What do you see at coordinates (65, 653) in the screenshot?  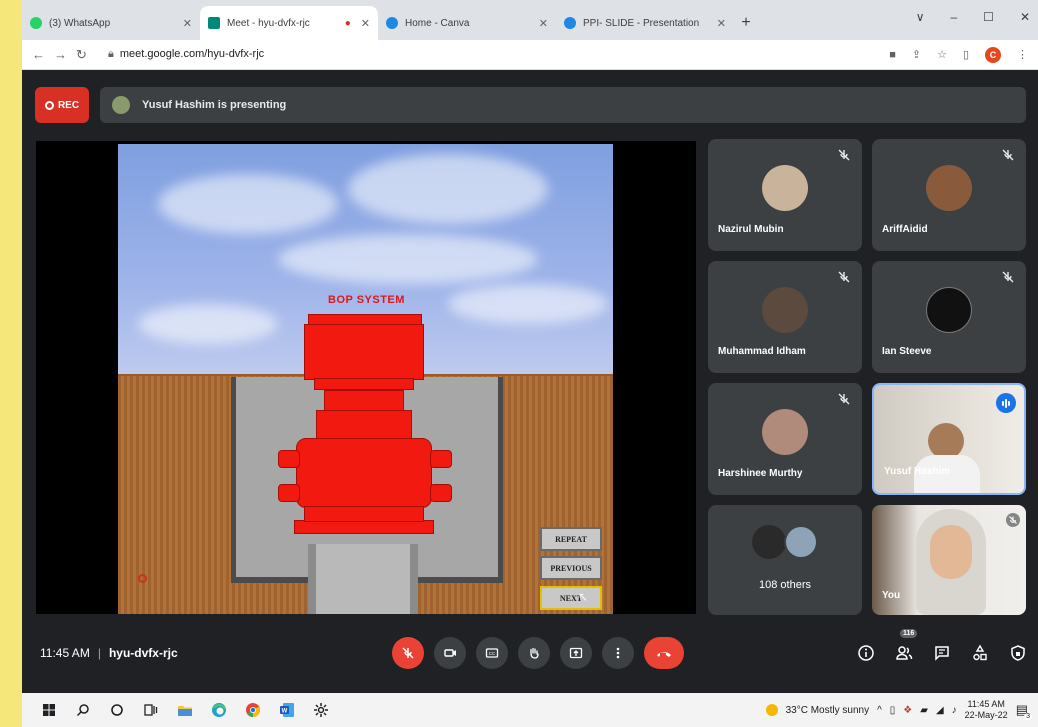 I see `meeting-time: 11:45 AM` at bounding box center [65, 653].